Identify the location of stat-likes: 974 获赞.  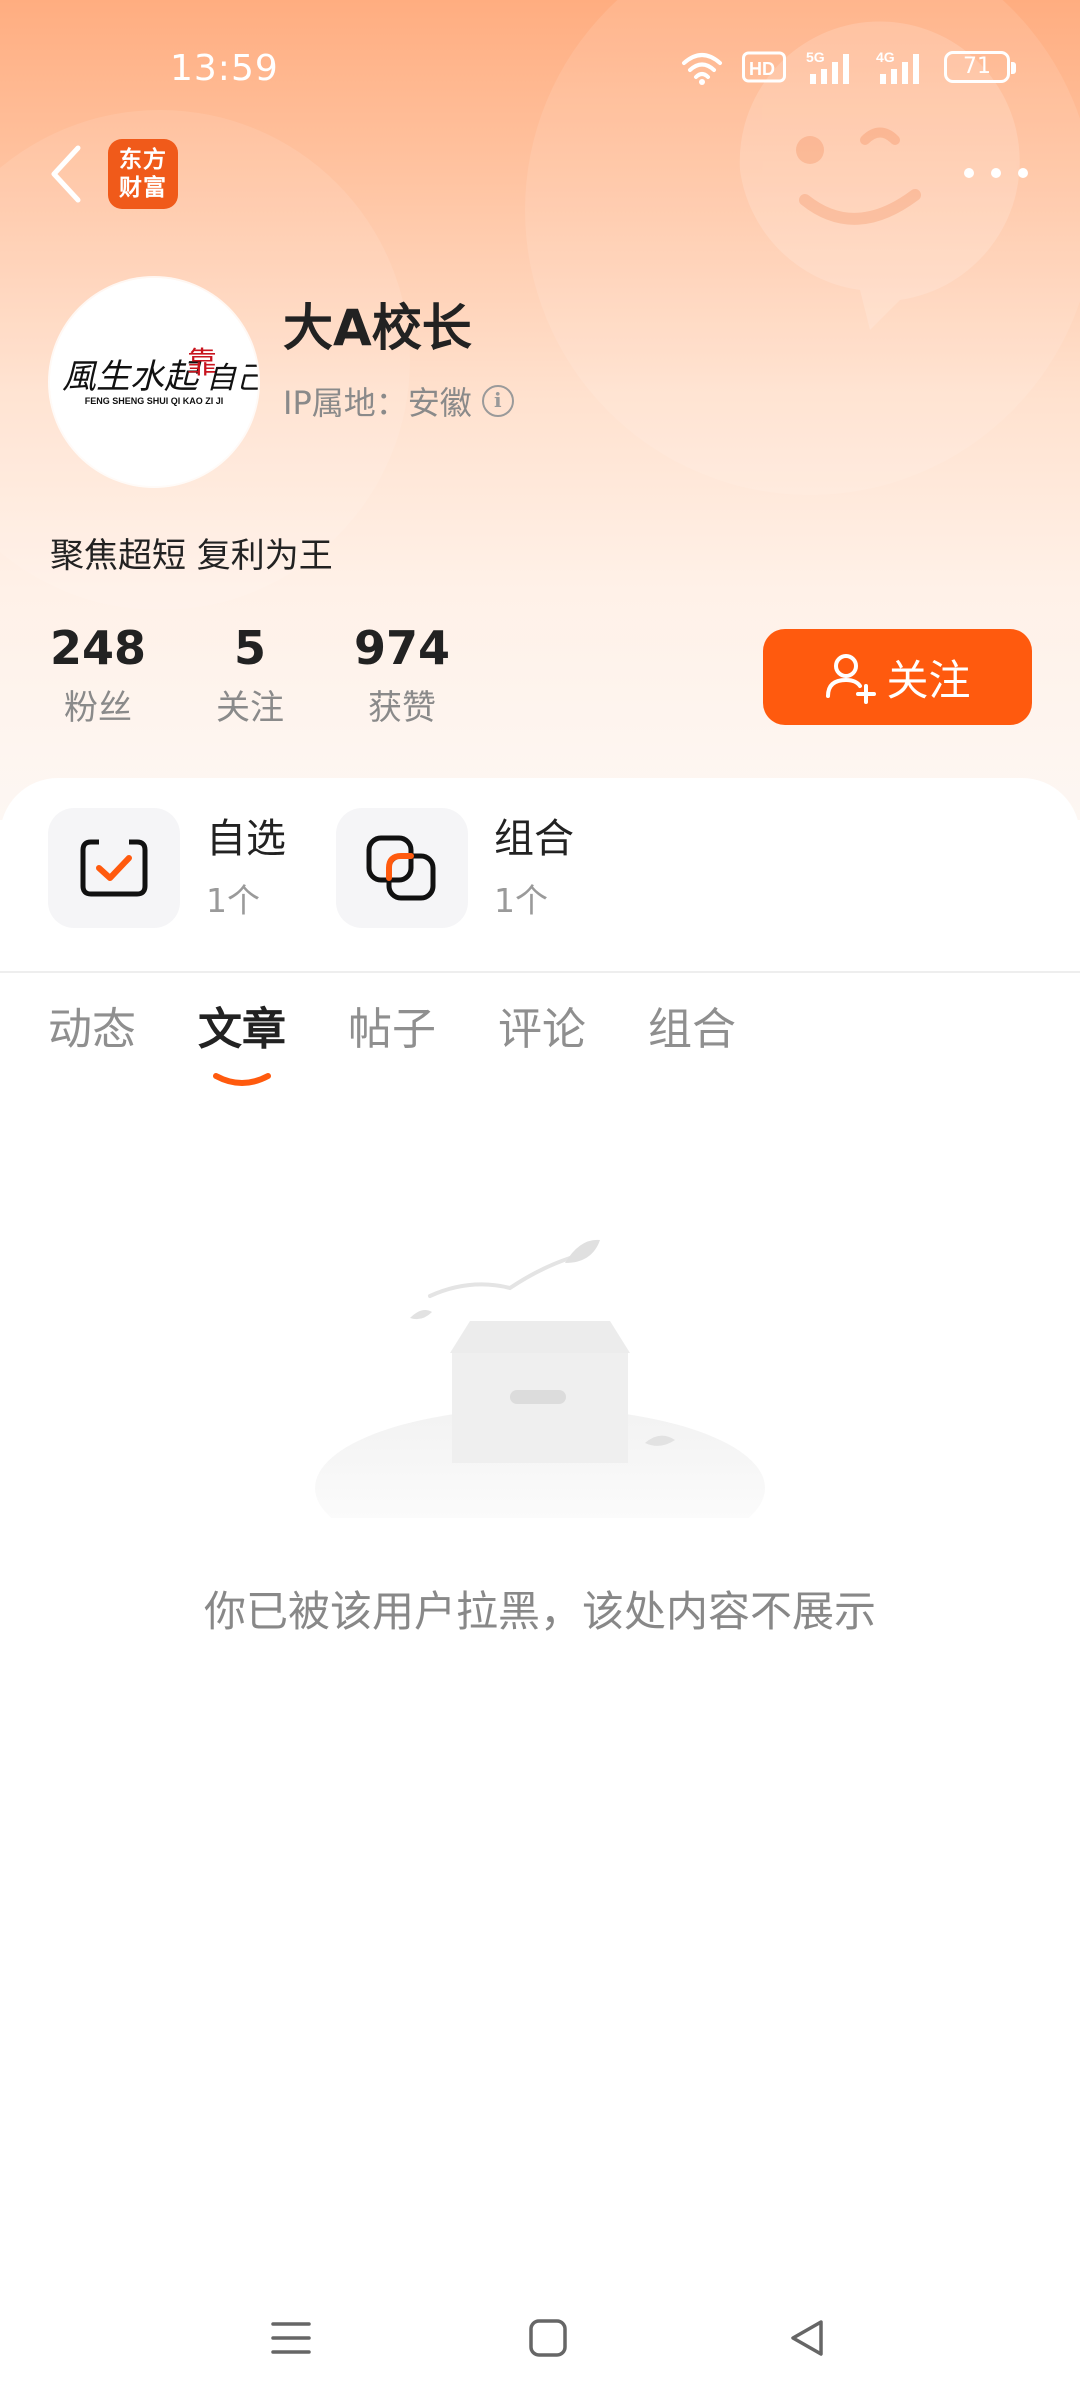
(402, 674).